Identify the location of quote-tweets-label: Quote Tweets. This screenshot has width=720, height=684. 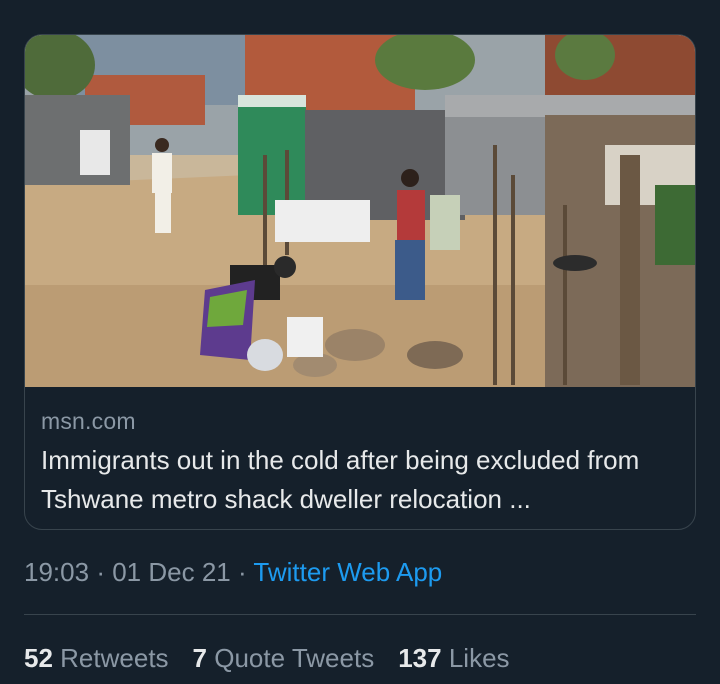
(294, 658).